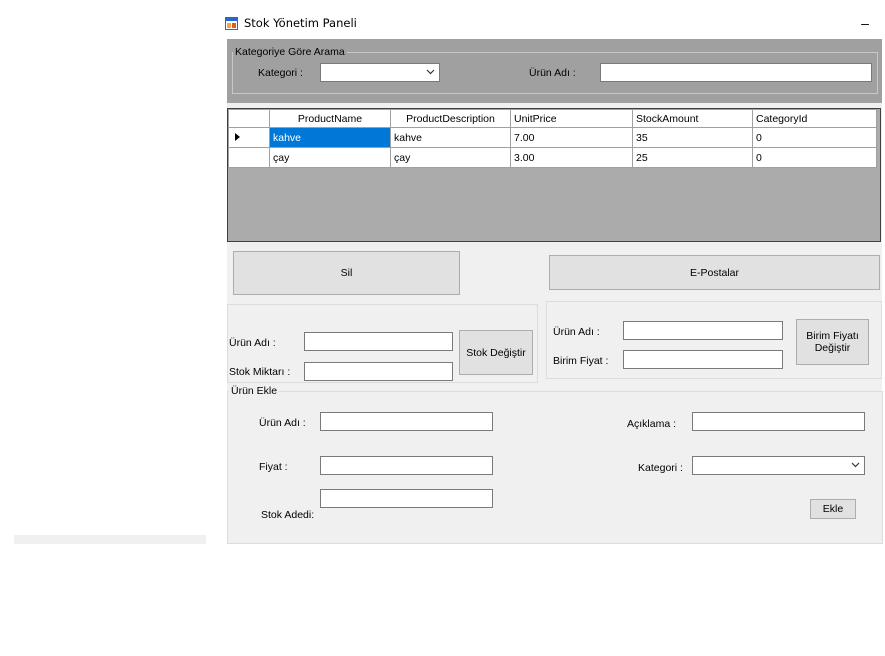  What do you see at coordinates (692, 137) in the screenshot?
I see `grid-cell-stockamount: 35` at bounding box center [692, 137].